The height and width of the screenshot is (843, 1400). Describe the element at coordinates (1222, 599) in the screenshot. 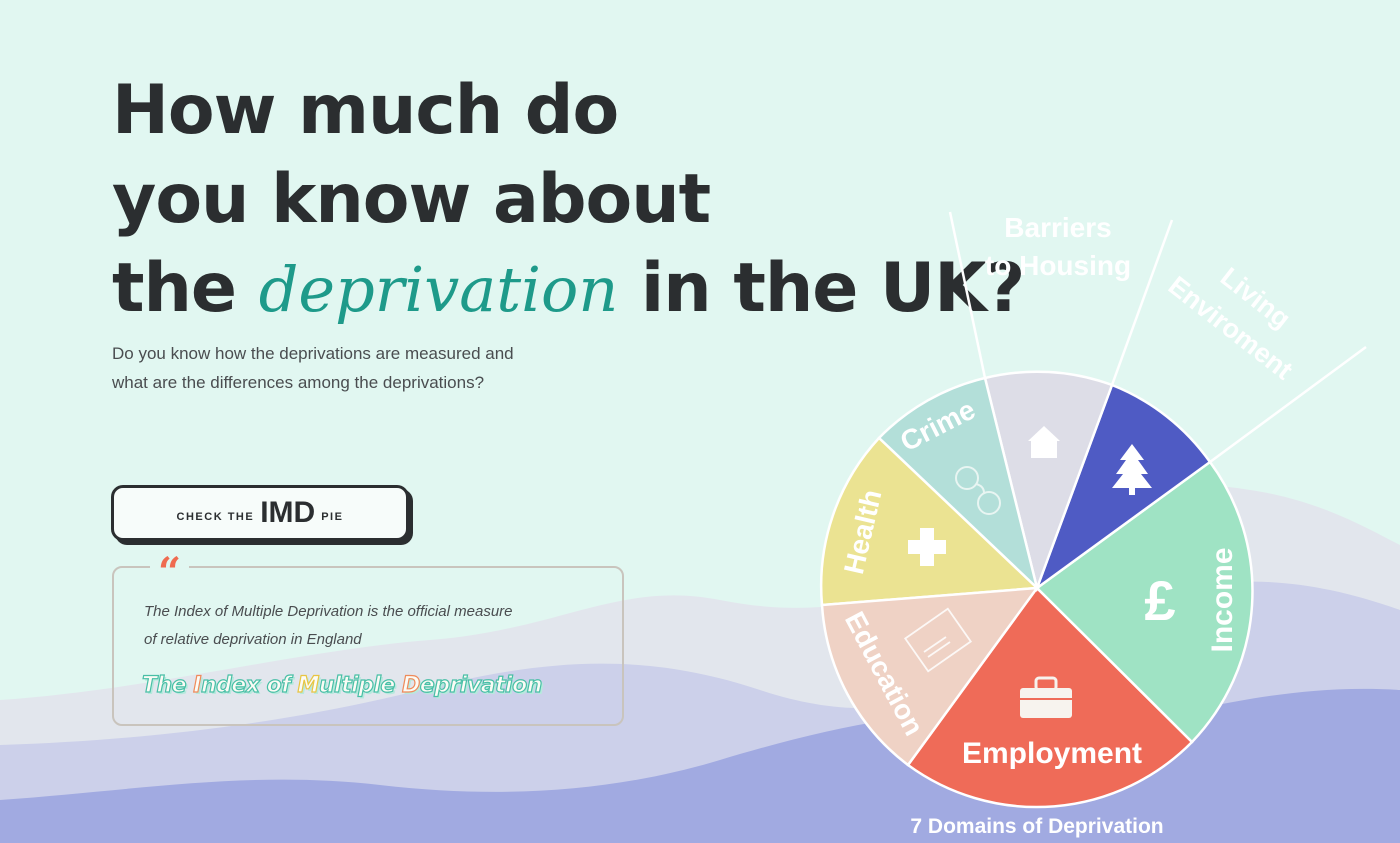

I see `pie-label-income: Income` at that location.